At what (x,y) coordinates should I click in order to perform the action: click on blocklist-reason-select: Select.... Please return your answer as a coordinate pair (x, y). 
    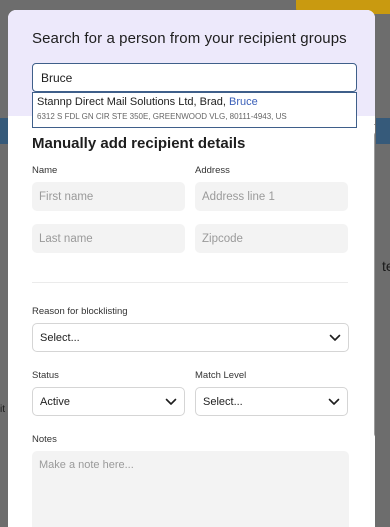
    Looking at the image, I should click on (190, 337).